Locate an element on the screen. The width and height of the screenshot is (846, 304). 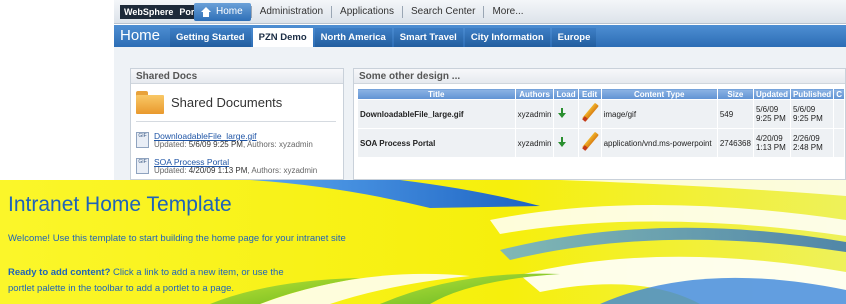
tab-north-america: North America is located at coordinates (353, 37).